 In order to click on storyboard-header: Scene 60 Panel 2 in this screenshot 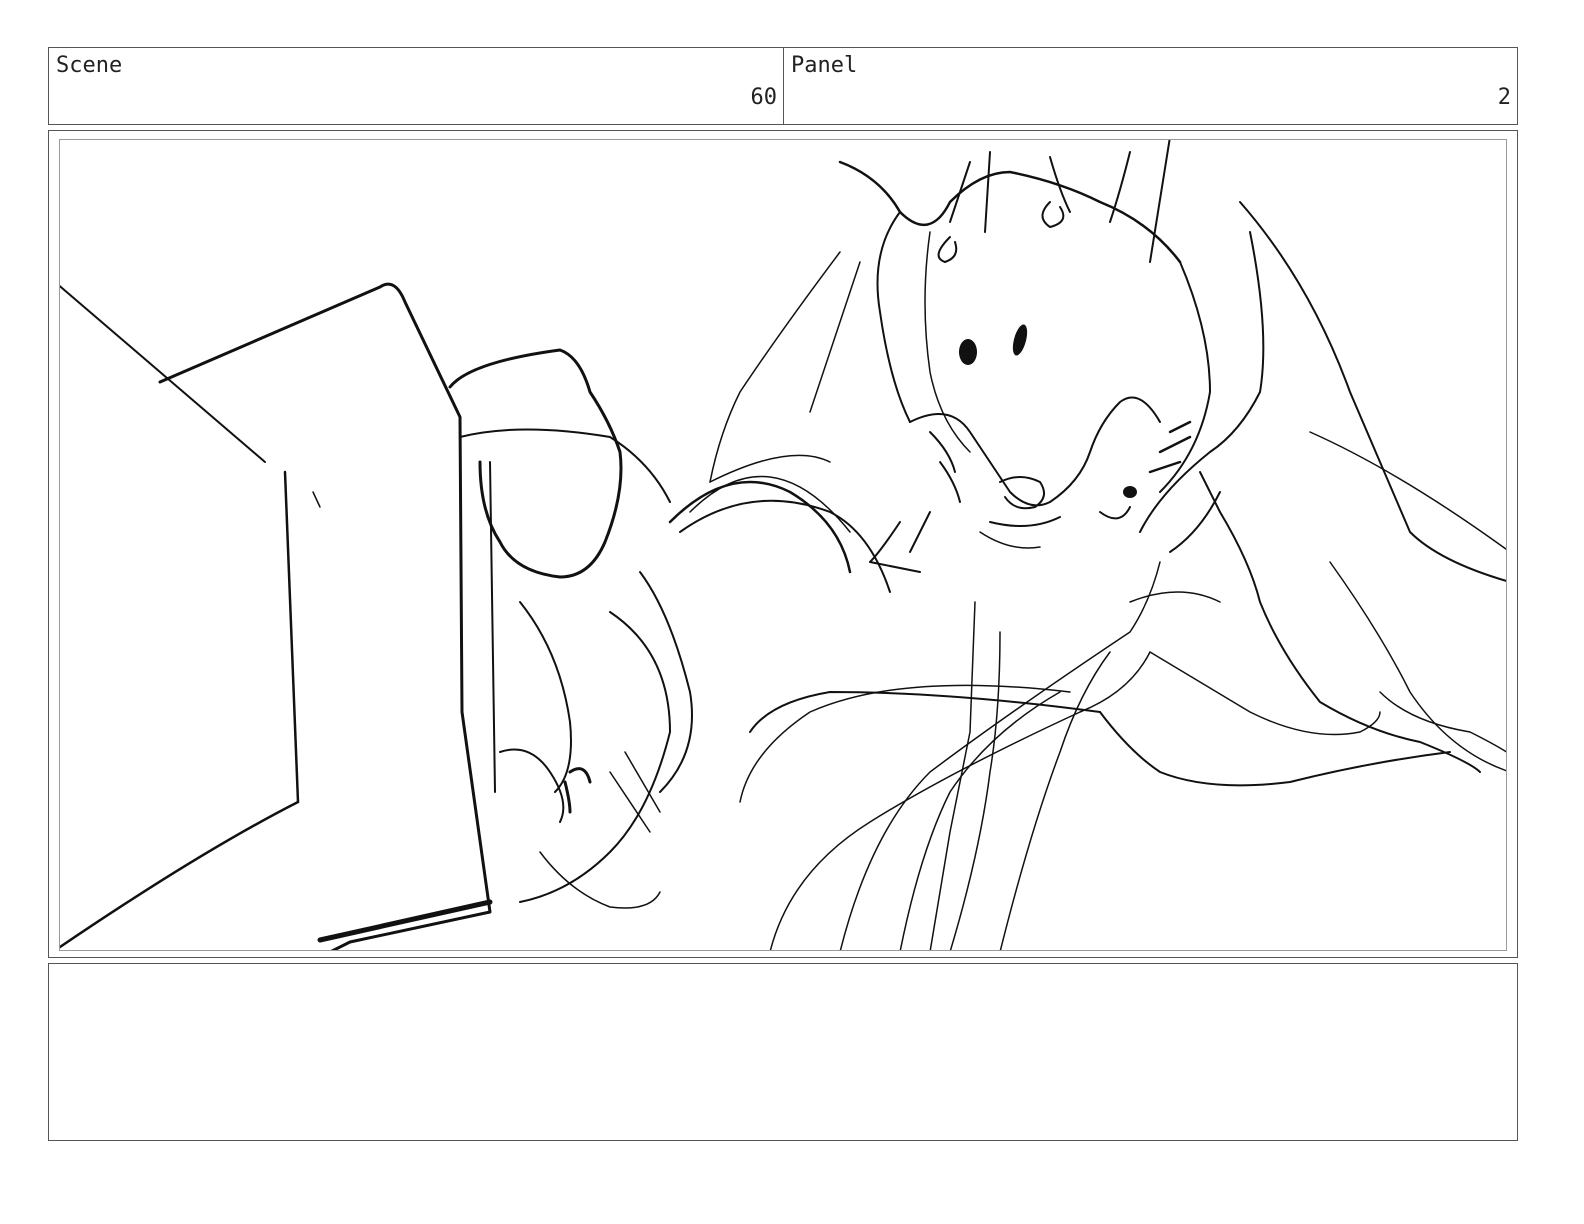, I will do `click(783, 86)`.